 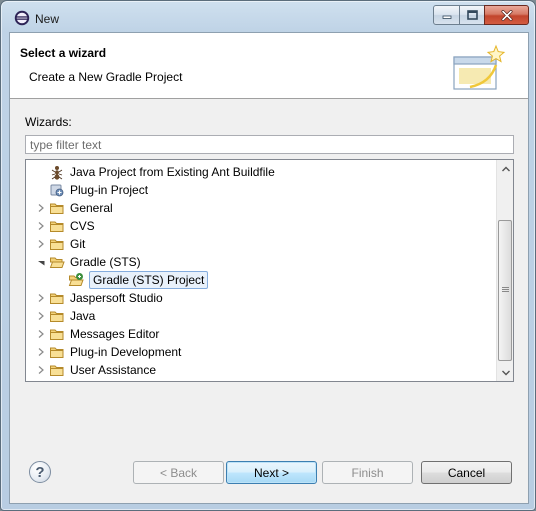 I want to click on tree-item-label: Gradle (STS), so click(x=105, y=262).